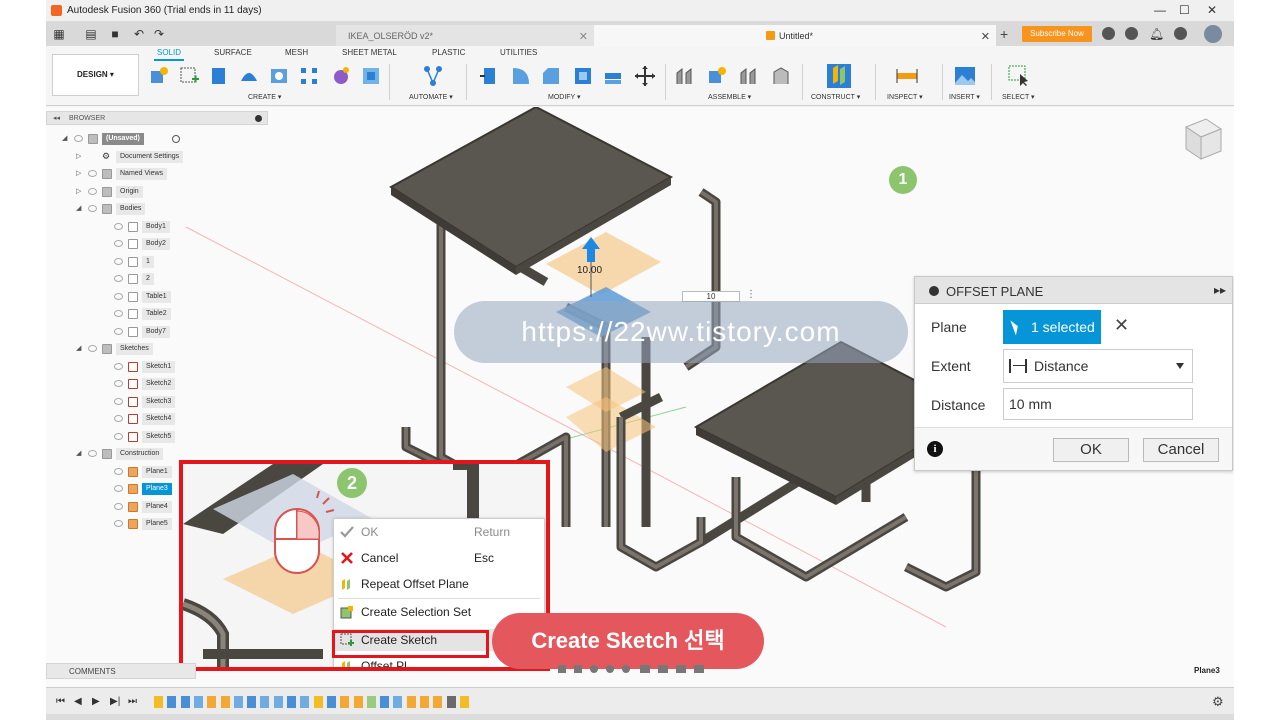 Image resolution: width=1280 pixels, height=720 pixels. I want to click on subscribe-button: Subscribe Now, so click(1057, 34).